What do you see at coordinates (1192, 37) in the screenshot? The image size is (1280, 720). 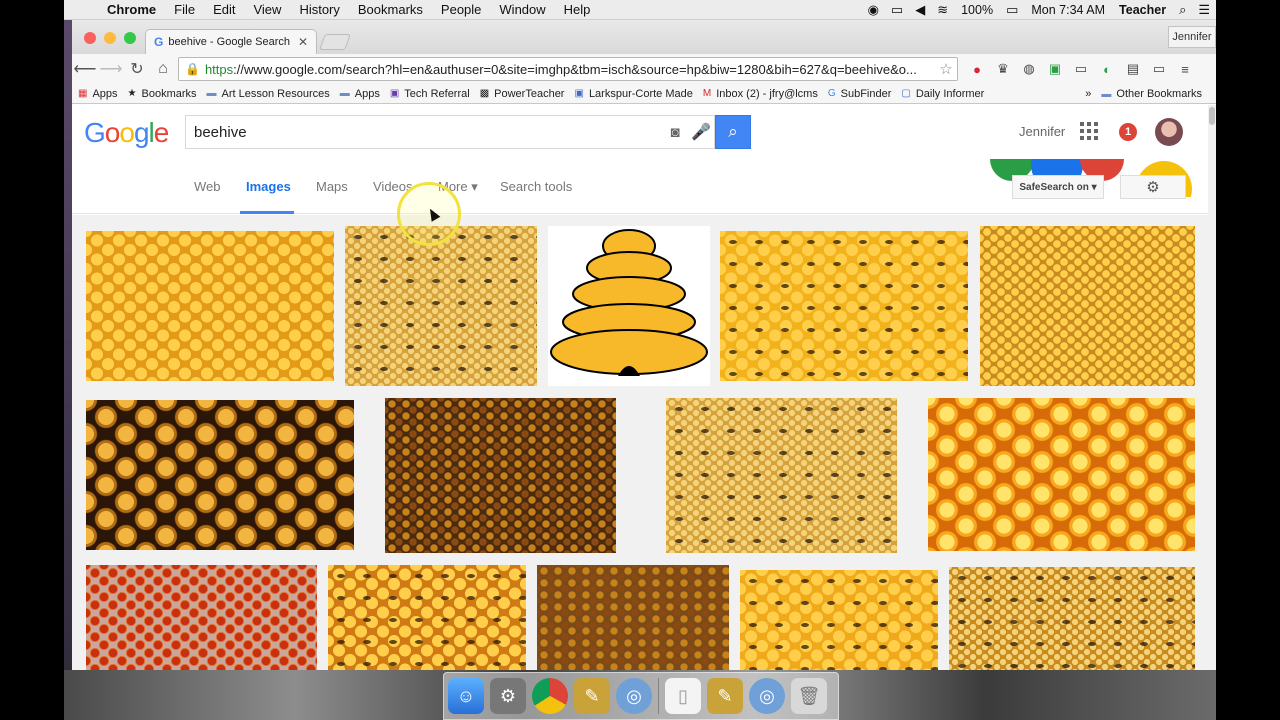 I see `profile-button: Jennifer` at bounding box center [1192, 37].